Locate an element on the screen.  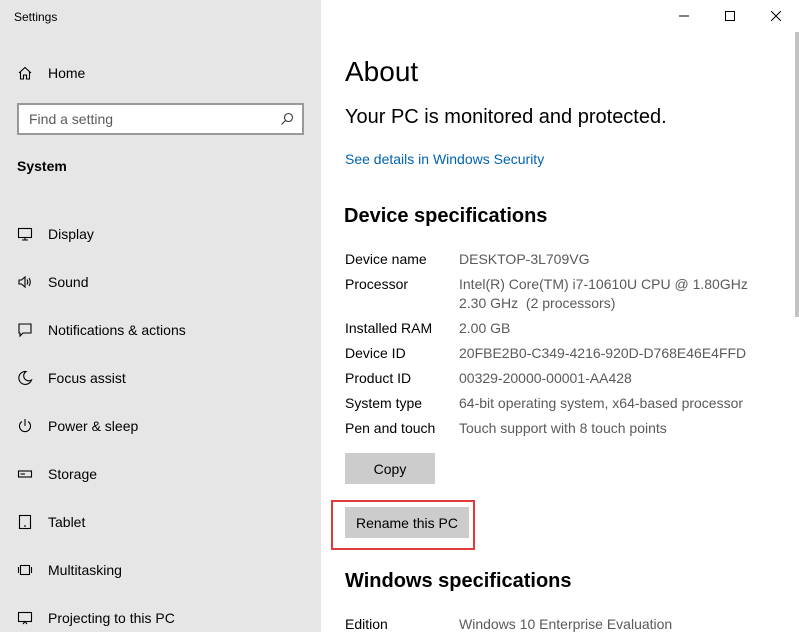
projecting-icon is located at coordinates (24, 618).